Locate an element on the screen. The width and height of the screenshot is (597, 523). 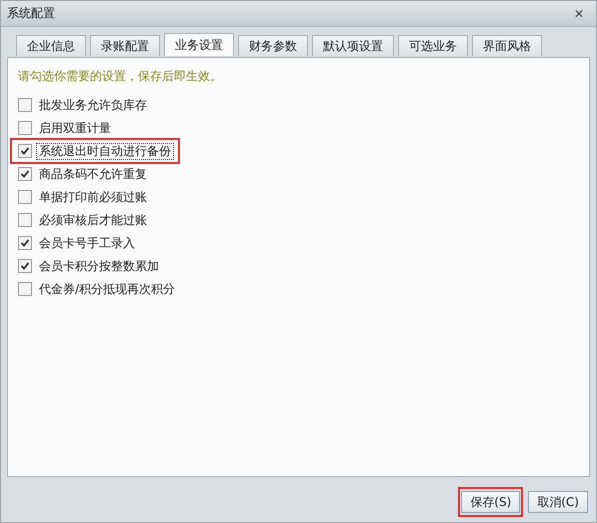
tab: 企业信息 is located at coordinates (51, 45).